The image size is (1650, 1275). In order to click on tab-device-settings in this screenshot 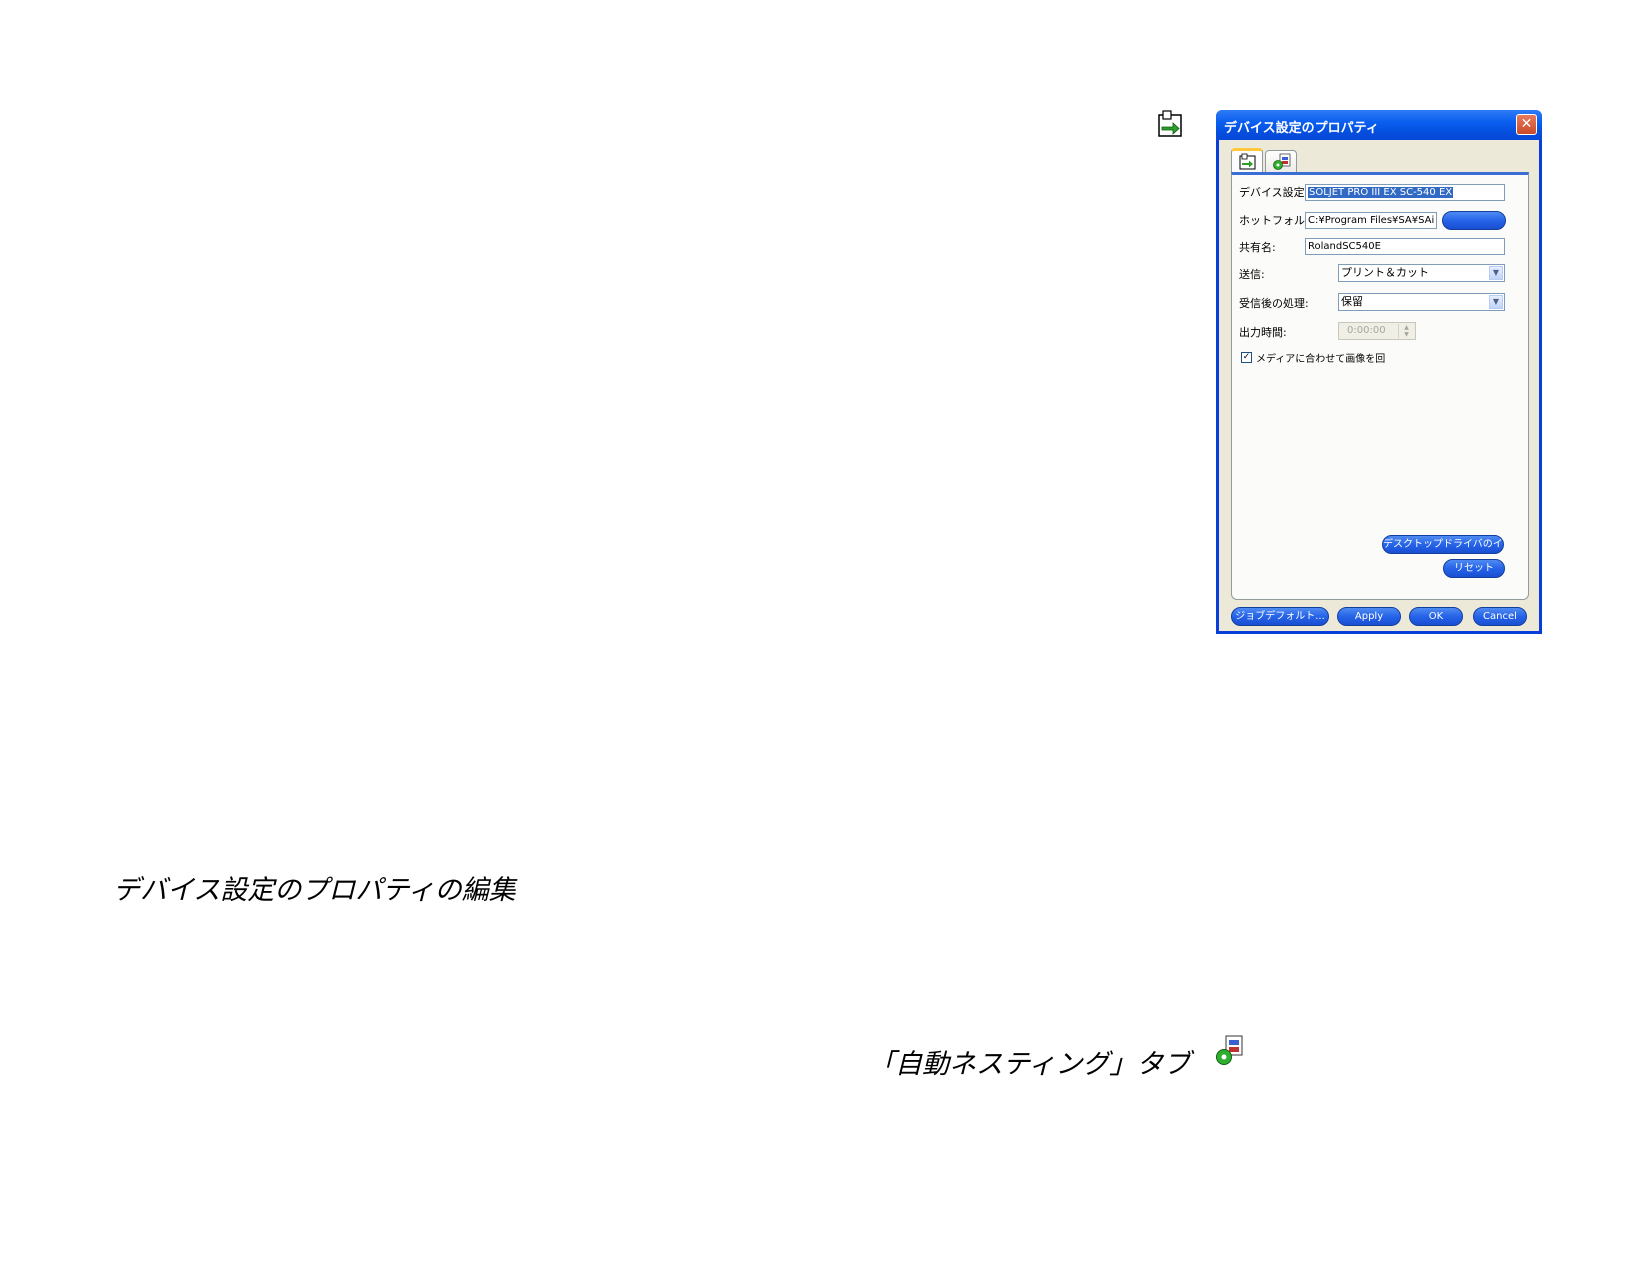, I will do `click(1247, 160)`.